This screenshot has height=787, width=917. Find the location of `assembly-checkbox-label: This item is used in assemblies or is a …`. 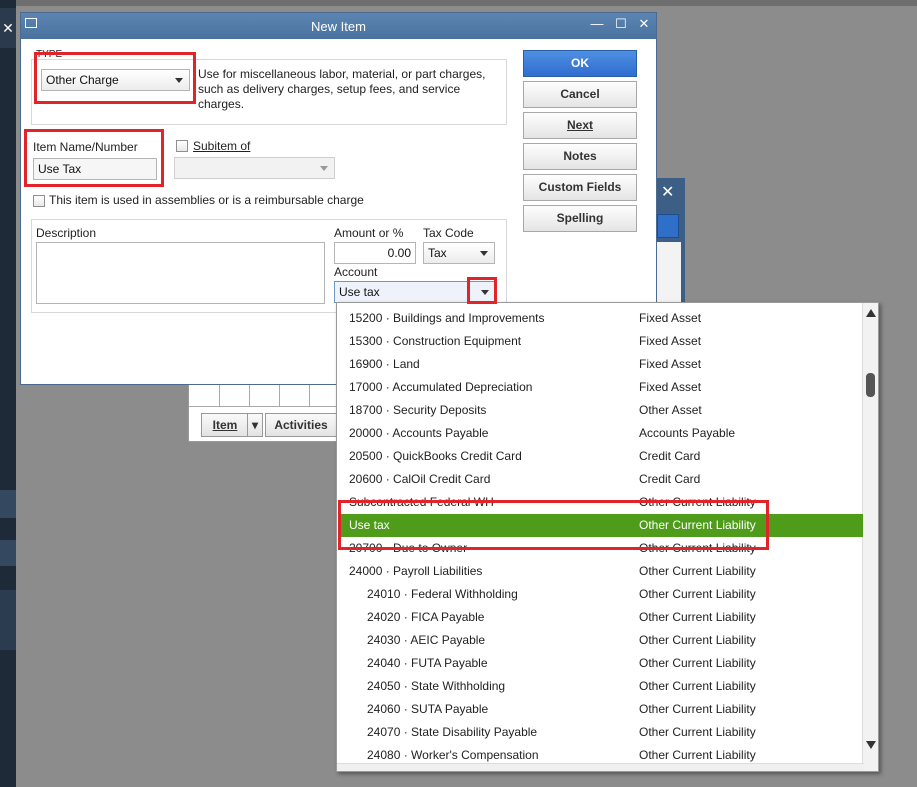

assembly-checkbox-label: This item is used in assemblies or is a … is located at coordinates (206, 200).